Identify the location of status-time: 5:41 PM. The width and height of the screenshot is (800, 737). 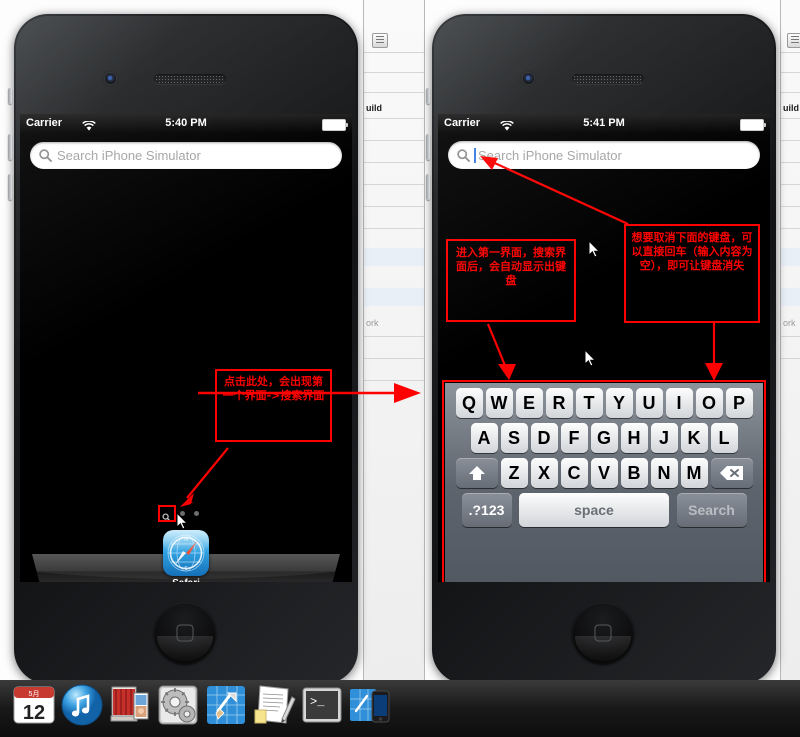
(604, 123).